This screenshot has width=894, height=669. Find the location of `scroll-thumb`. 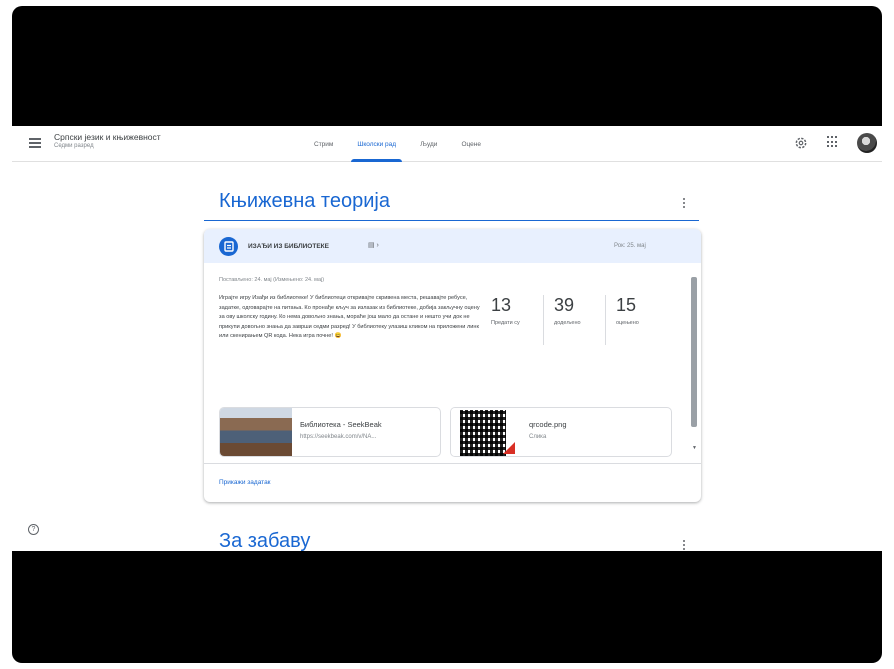

scroll-thumb is located at coordinates (694, 352).